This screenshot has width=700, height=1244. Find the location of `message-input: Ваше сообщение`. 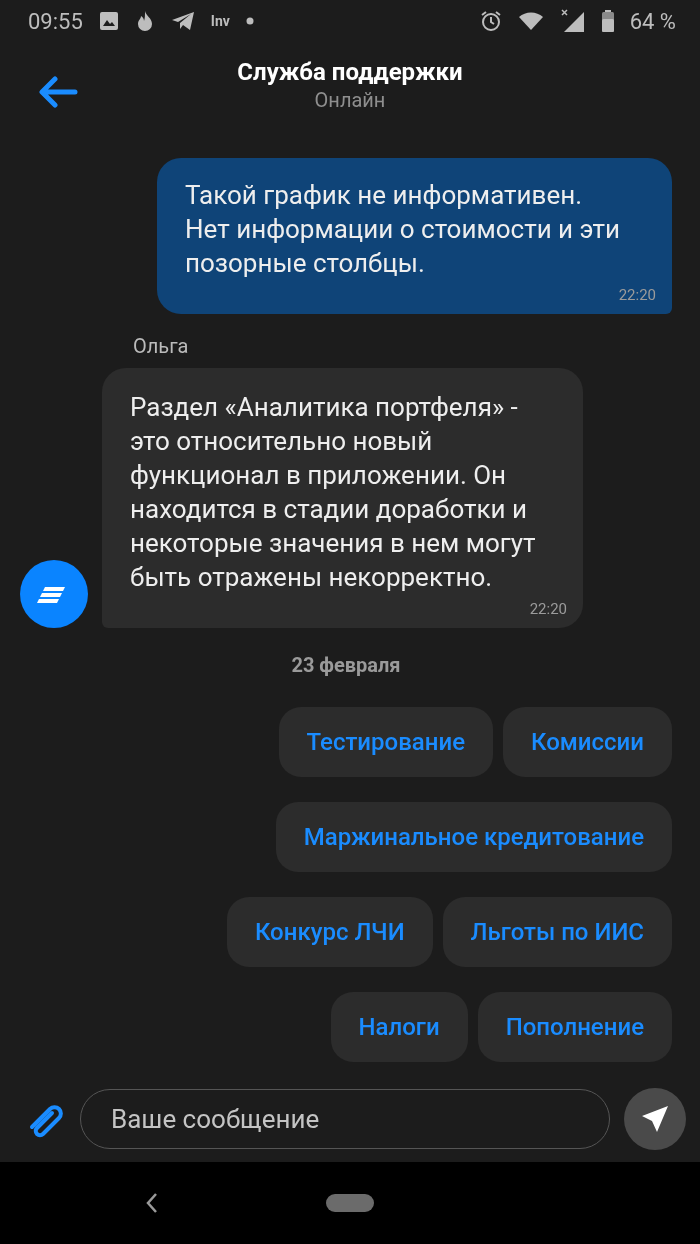

message-input: Ваше сообщение is located at coordinates (345, 1118).